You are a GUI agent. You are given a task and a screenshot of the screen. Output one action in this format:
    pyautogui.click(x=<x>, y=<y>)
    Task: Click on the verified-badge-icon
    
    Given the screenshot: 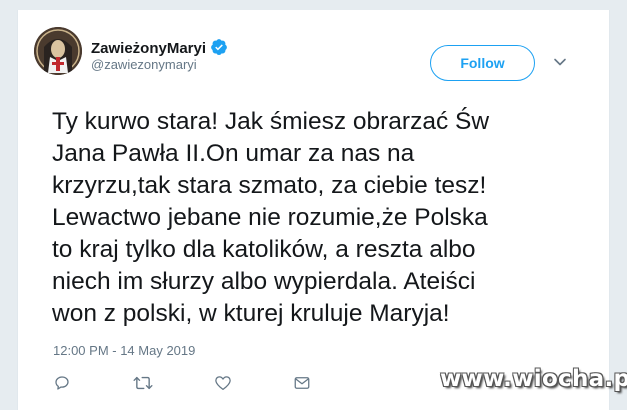 What is the action you would take?
    pyautogui.click(x=219, y=47)
    